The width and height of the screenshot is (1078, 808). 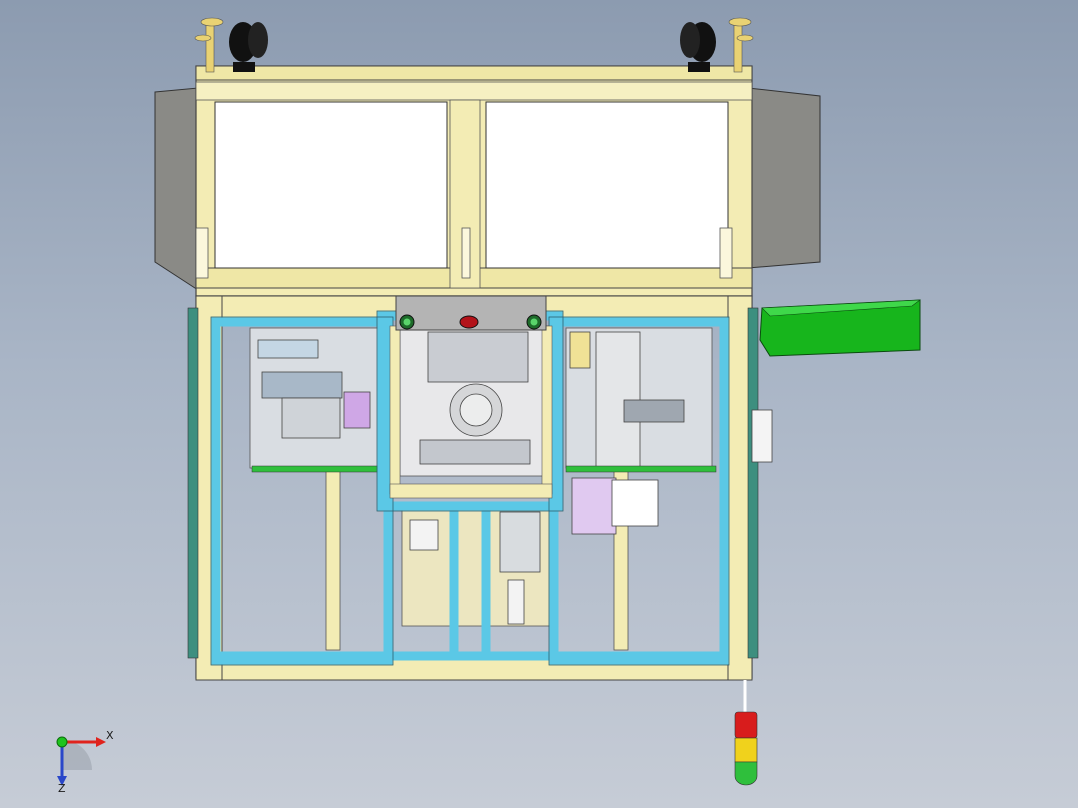 What do you see at coordinates (547, 410) in the screenshot?
I see `center-frame-inner-right` at bounding box center [547, 410].